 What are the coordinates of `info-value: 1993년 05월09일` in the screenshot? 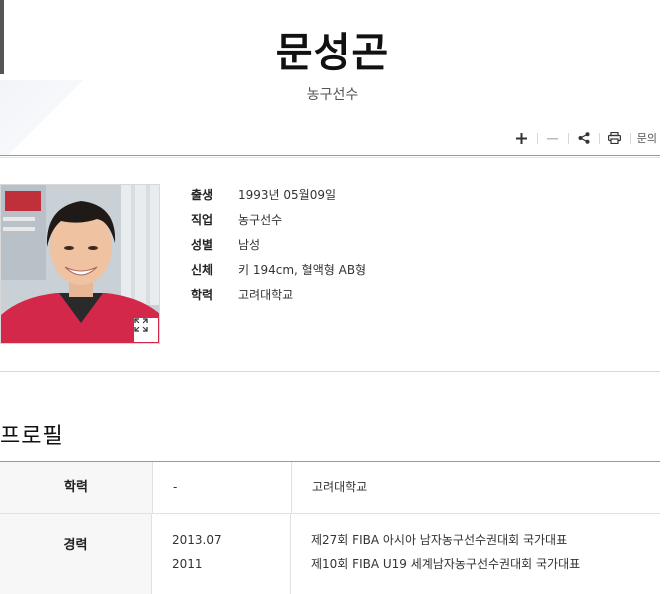 It's located at (287, 195).